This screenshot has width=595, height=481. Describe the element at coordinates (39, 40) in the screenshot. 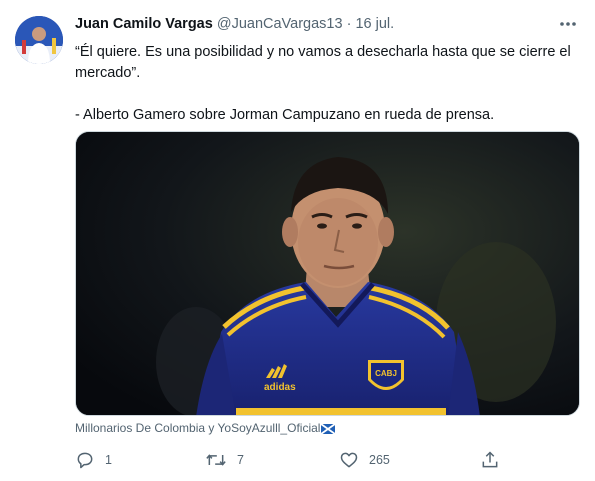

I see `avatar` at that location.